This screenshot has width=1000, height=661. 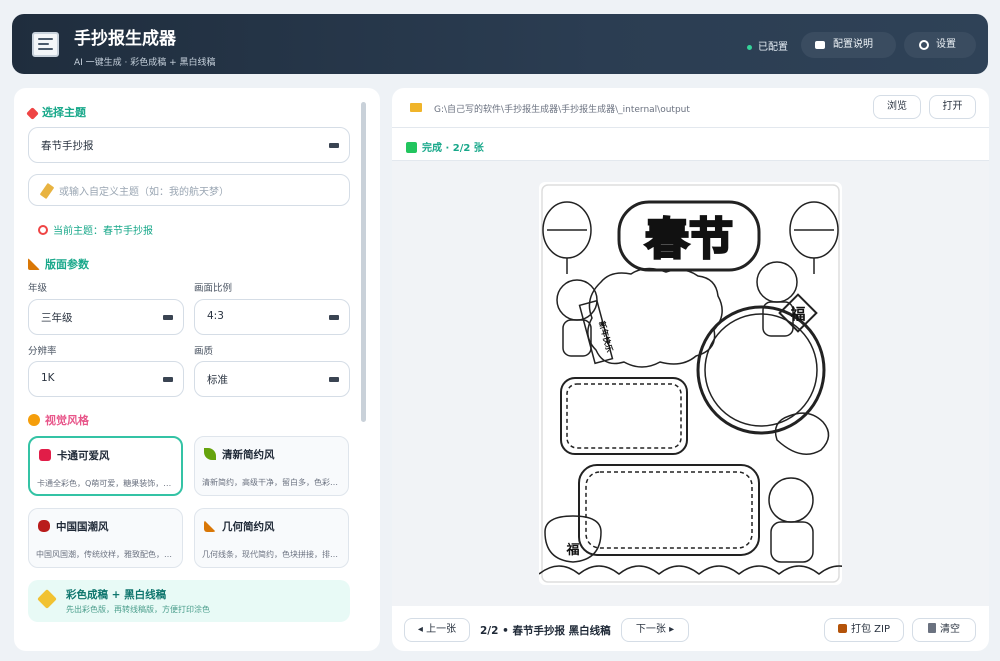 What do you see at coordinates (445, 146) in the screenshot?
I see `generation-status: 完成 · 2/2 张` at bounding box center [445, 146].